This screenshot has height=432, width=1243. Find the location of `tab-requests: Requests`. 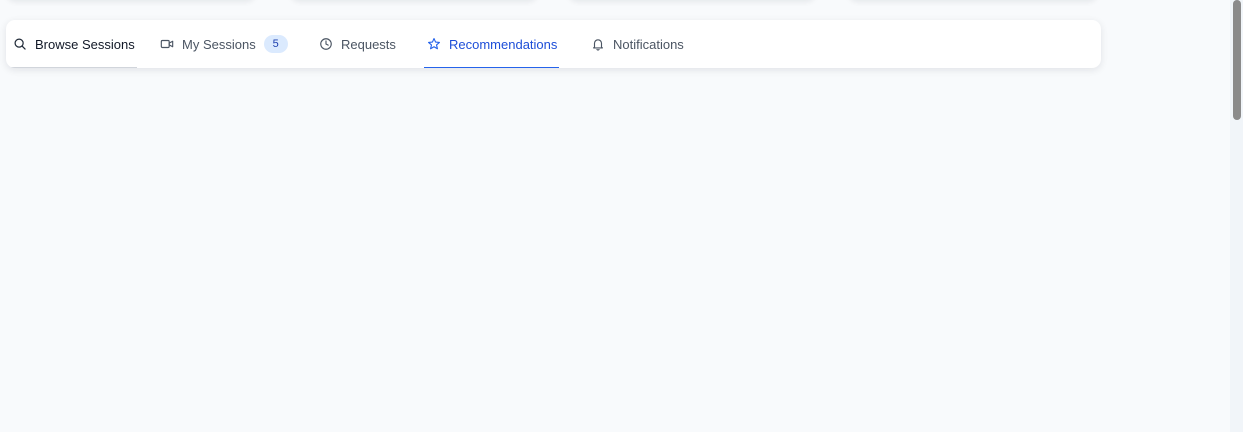

tab-requests: Requests is located at coordinates (357, 44).